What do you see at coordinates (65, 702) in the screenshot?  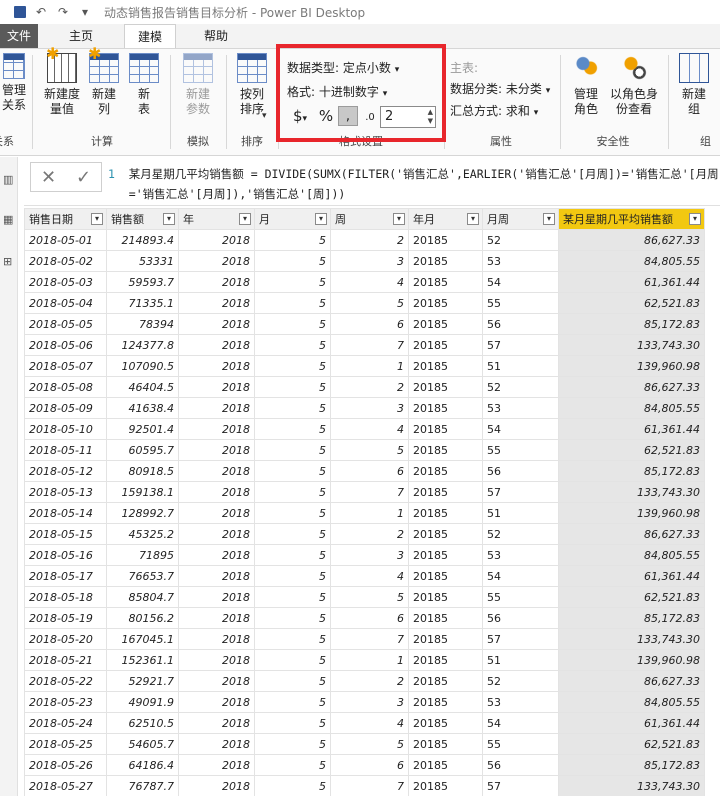 I see `table-cell: 2018-05-23` at bounding box center [65, 702].